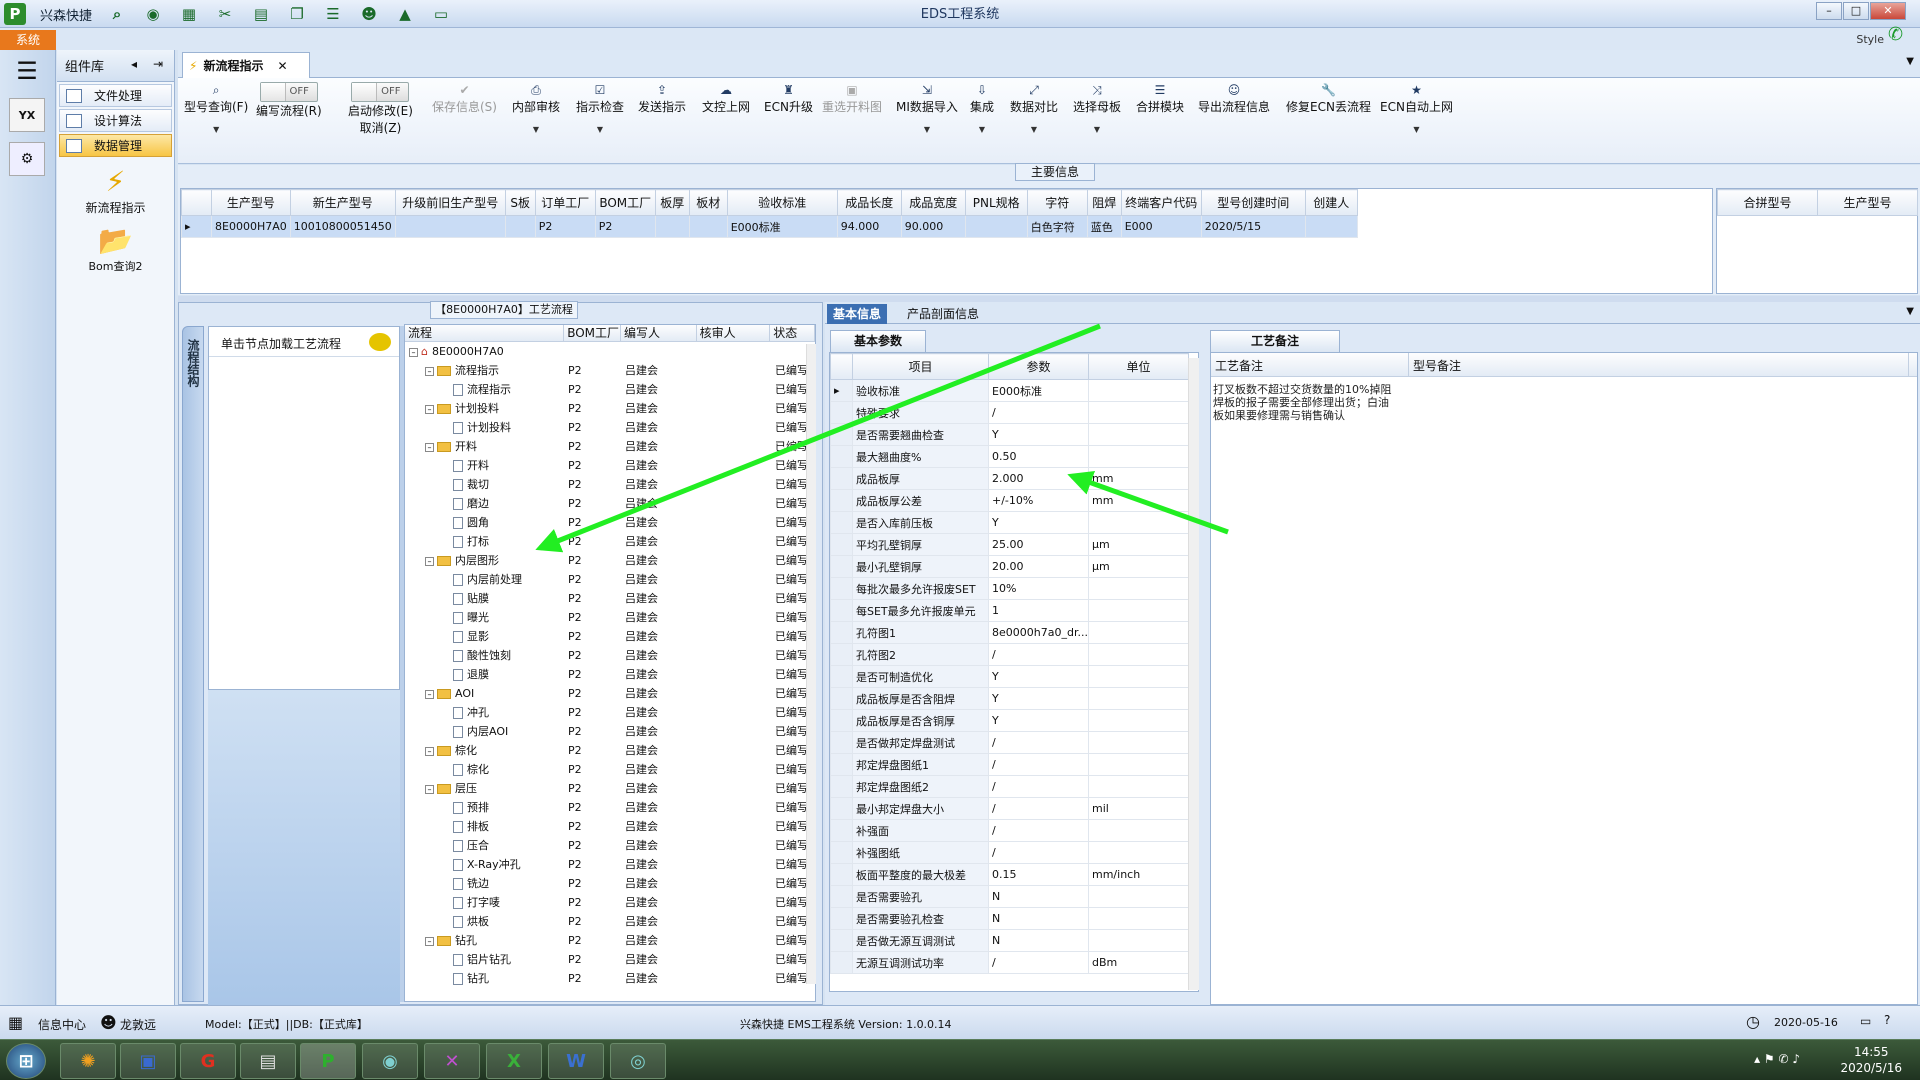  I want to click on param-row: 成品板厚 2.000 mm, so click(1009, 478).